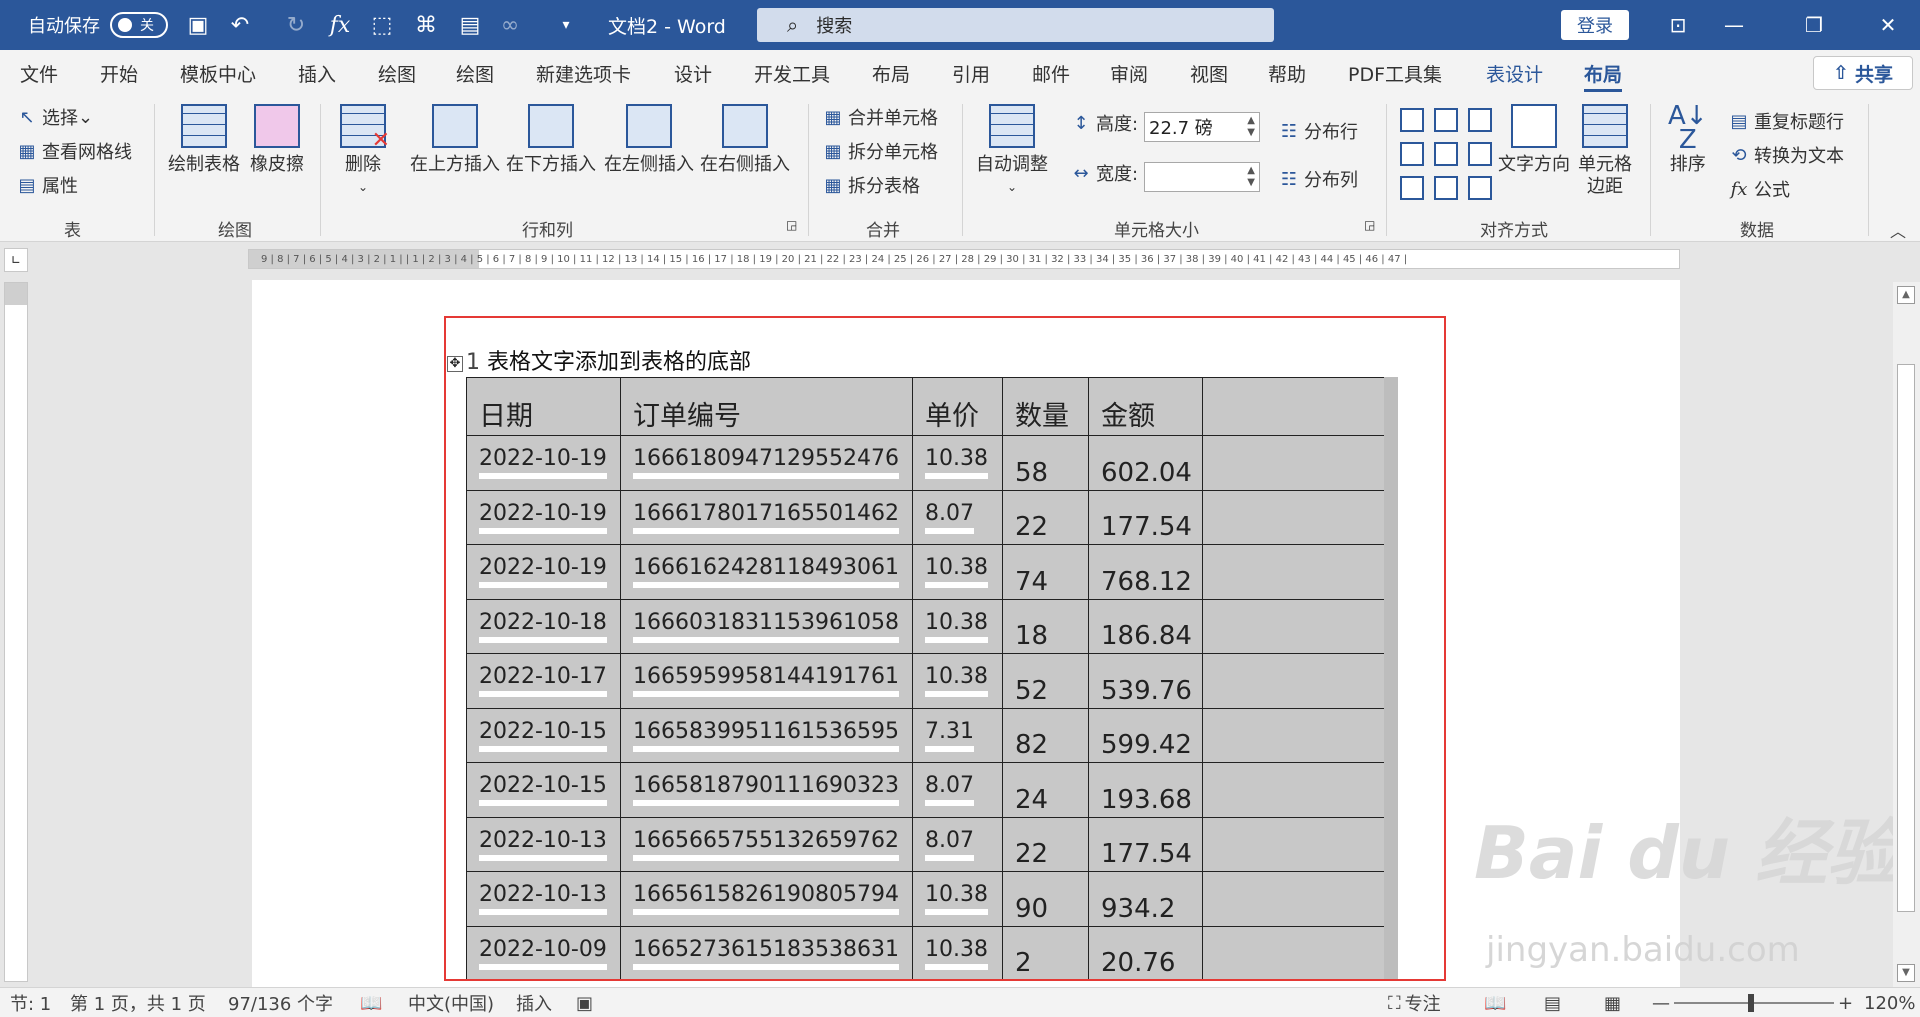  Describe the element at coordinates (1202, 127) in the screenshot. I see `height-input: 22.7 磅 ▲ ▼` at that location.